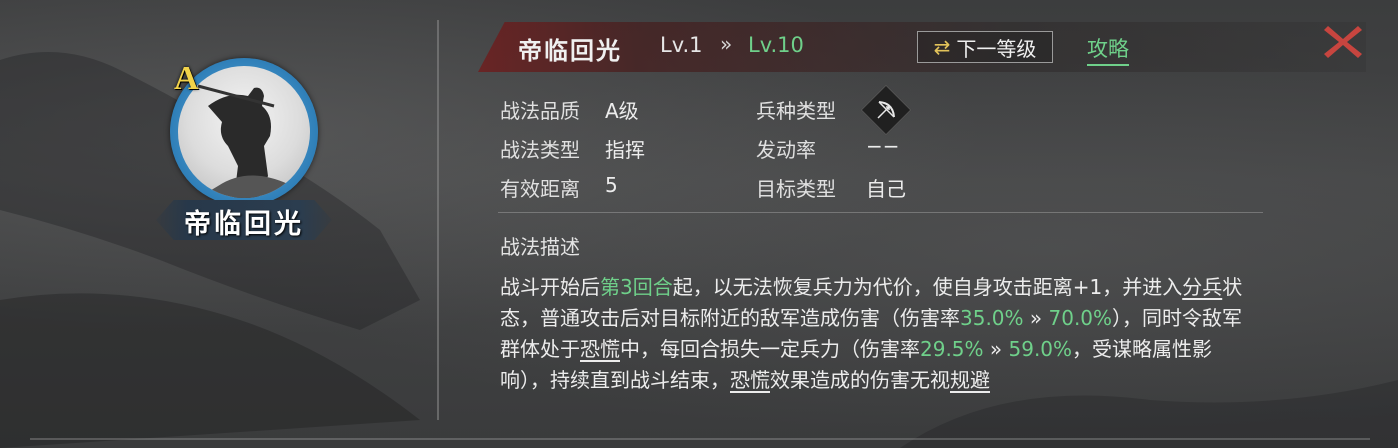 The height and width of the screenshot is (448, 1398). I want to click on troop-type-label: 兵种类型, so click(796, 111).